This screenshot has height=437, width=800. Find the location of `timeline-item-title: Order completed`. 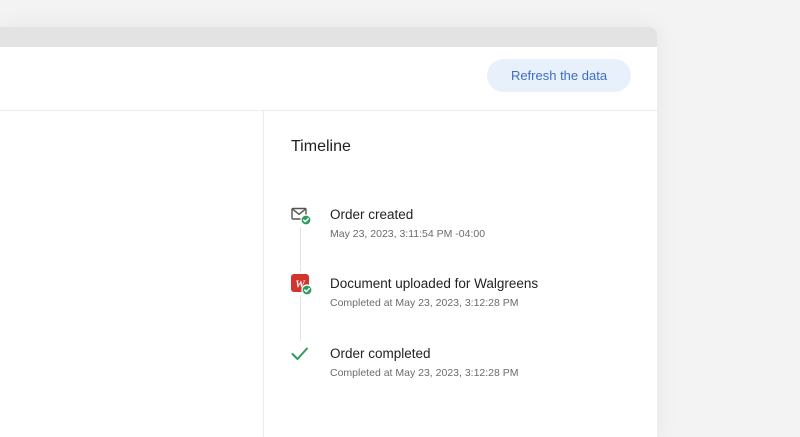

timeline-item-title: Order completed is located at coordinates (380, 353).